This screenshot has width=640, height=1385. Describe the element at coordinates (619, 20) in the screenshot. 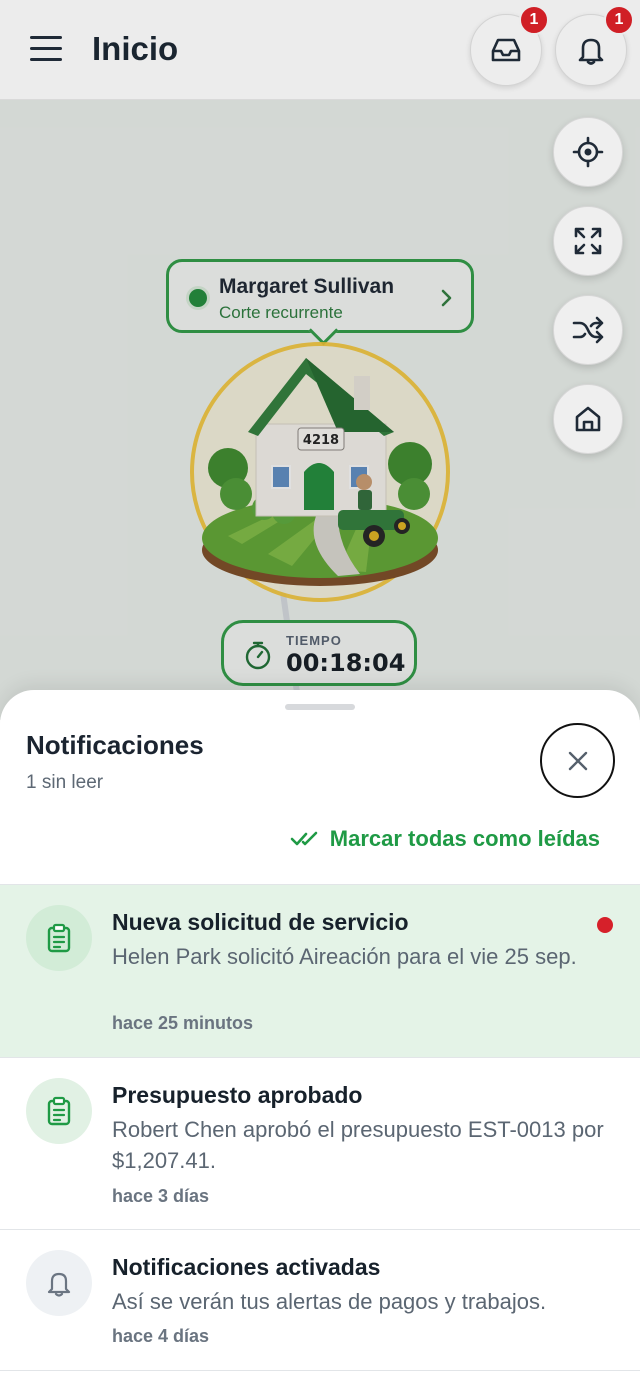

I see `notifications-badge: 1` at that location.